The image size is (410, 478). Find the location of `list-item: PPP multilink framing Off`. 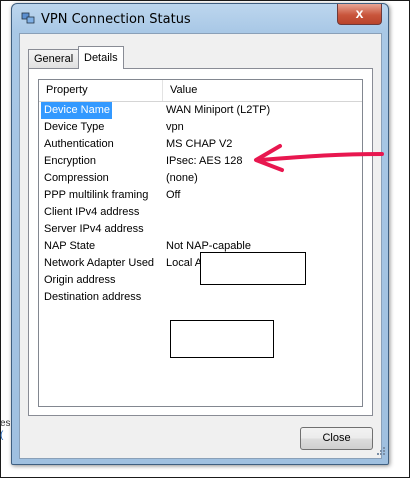

list-item: PPP multilink framing Off is located at coordinates (200, 195).